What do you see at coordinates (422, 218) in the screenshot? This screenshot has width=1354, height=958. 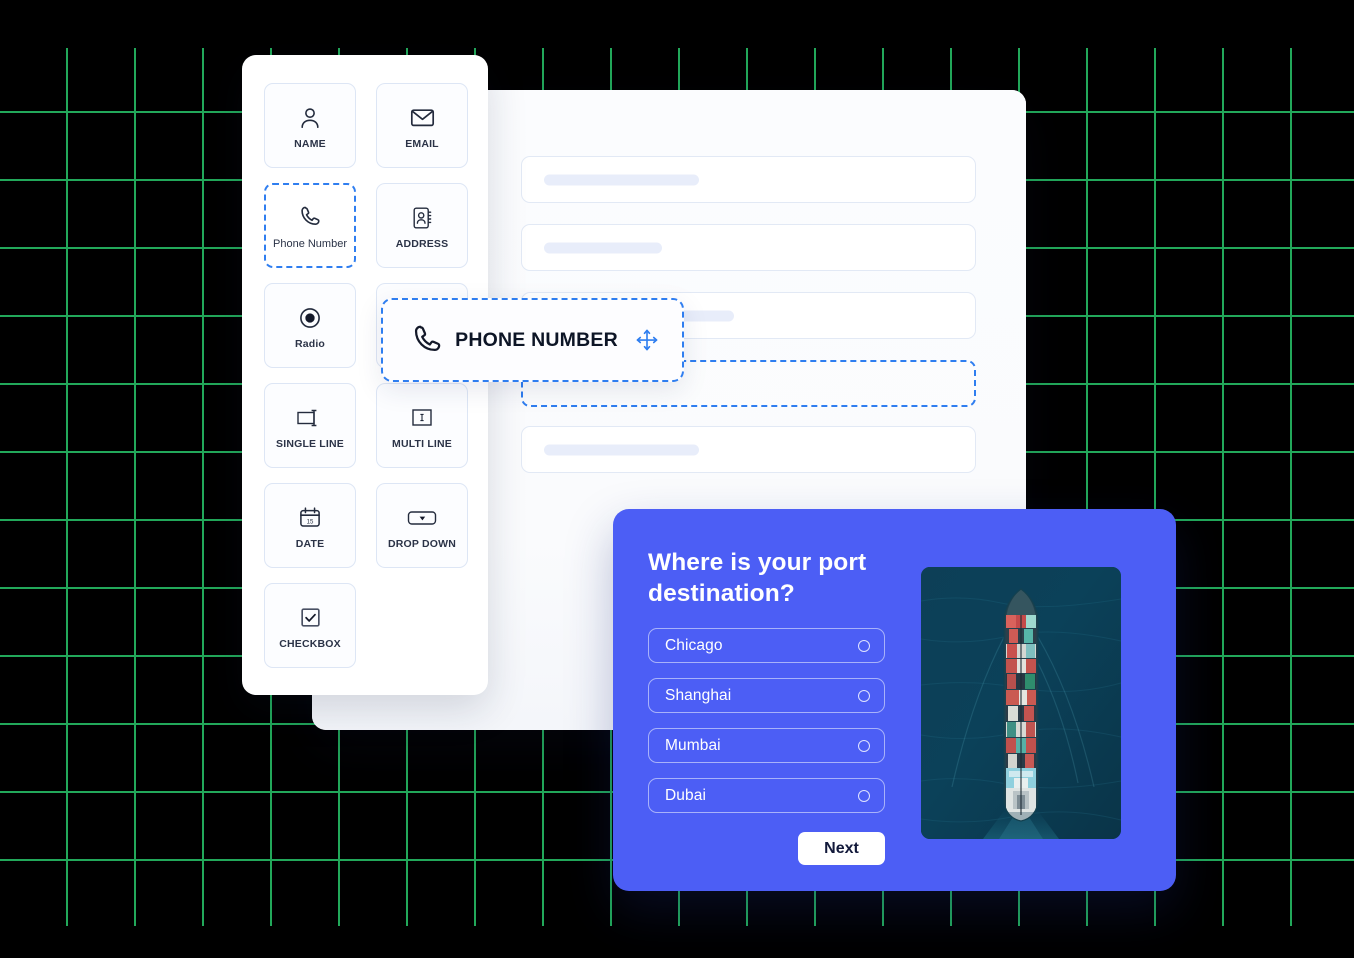 I see `contact-book-icon` at bounding box center [422, 218].